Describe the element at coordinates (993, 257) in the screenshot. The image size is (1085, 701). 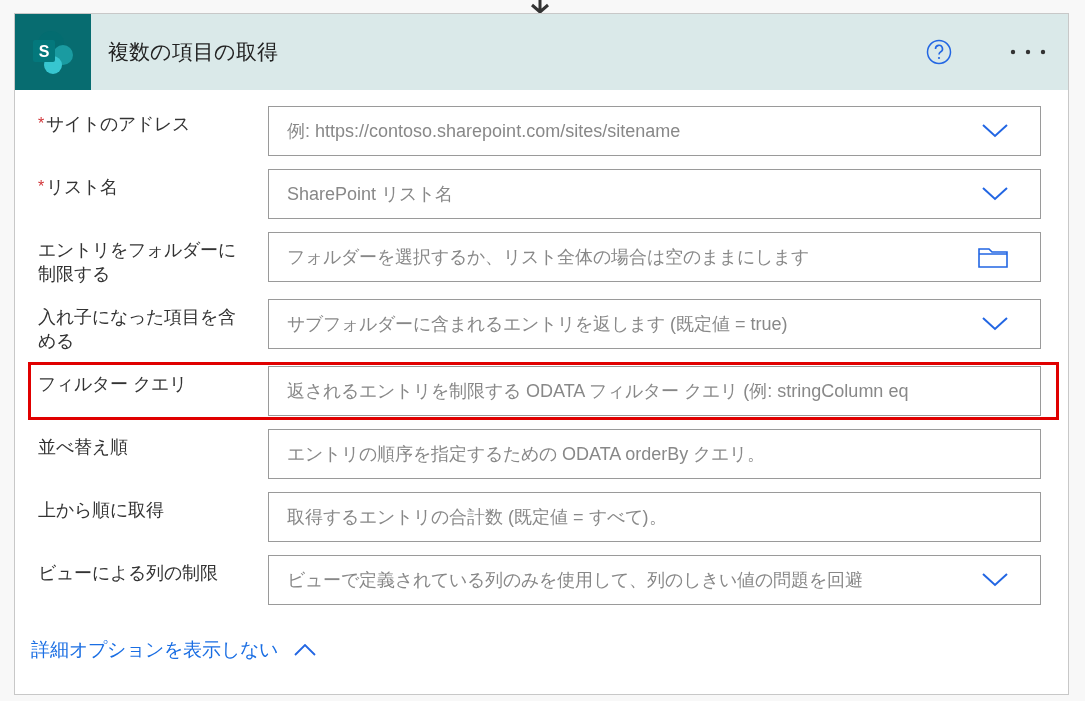
I see `folder-icon` at that location.